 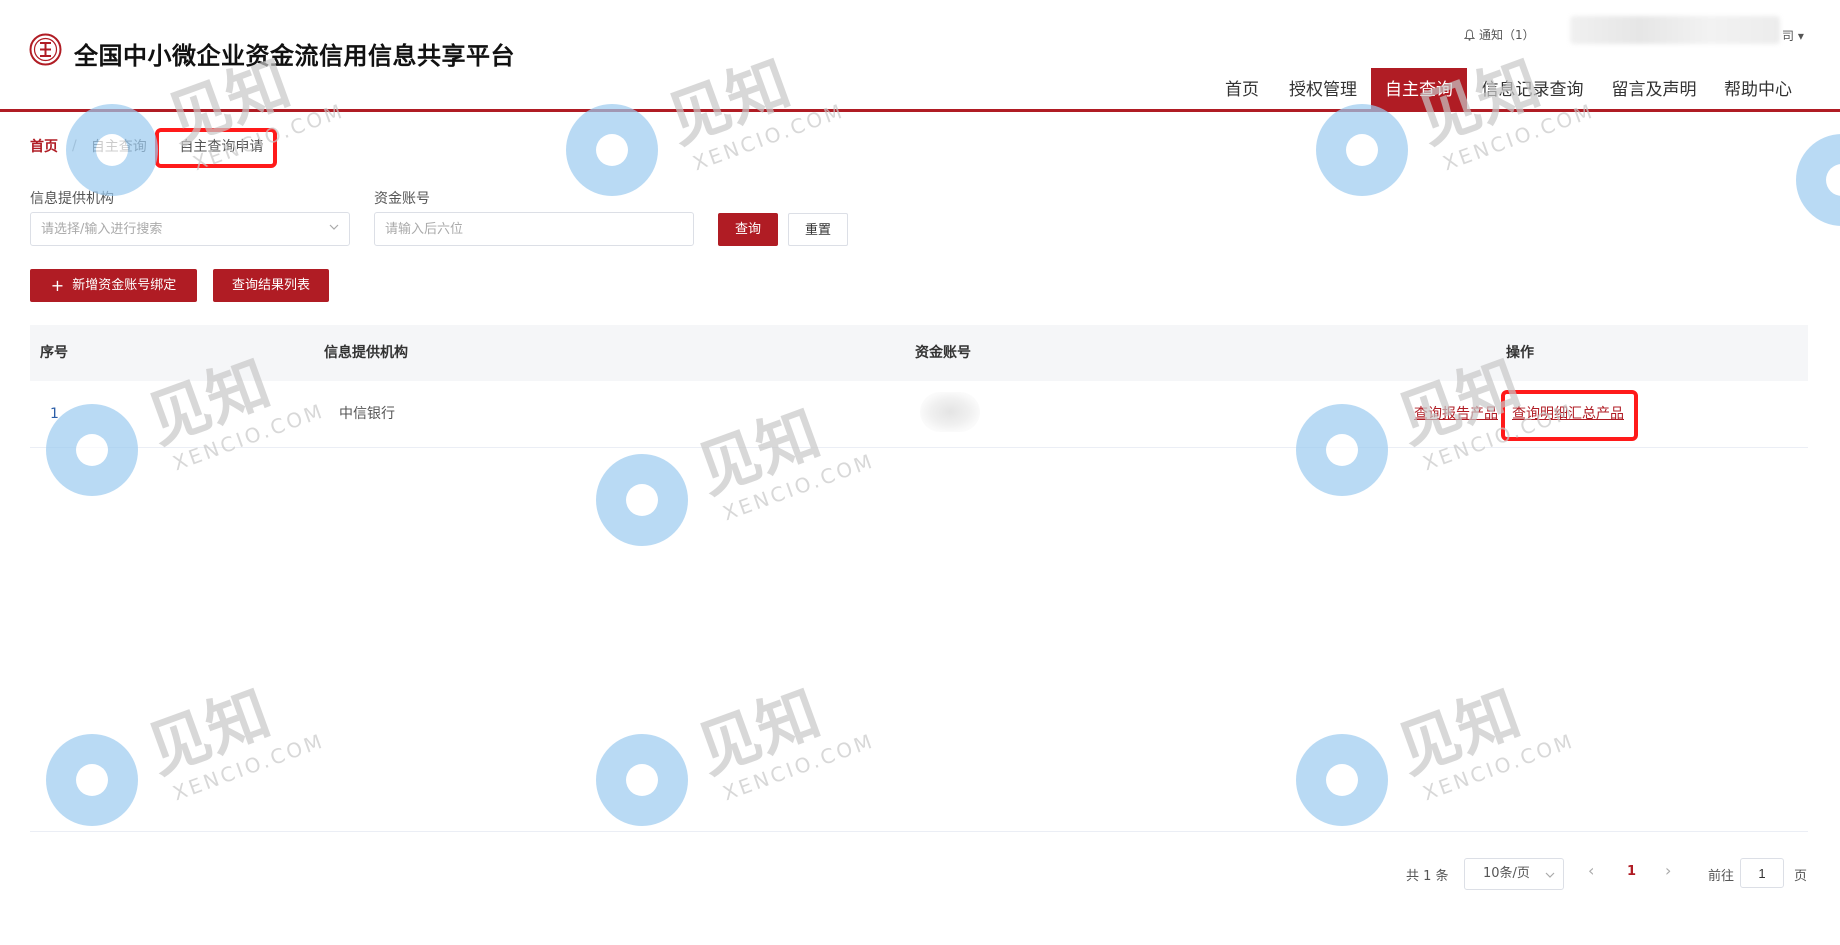 I want to click on goto-suffix: 页, so click(x=1801, y=876).